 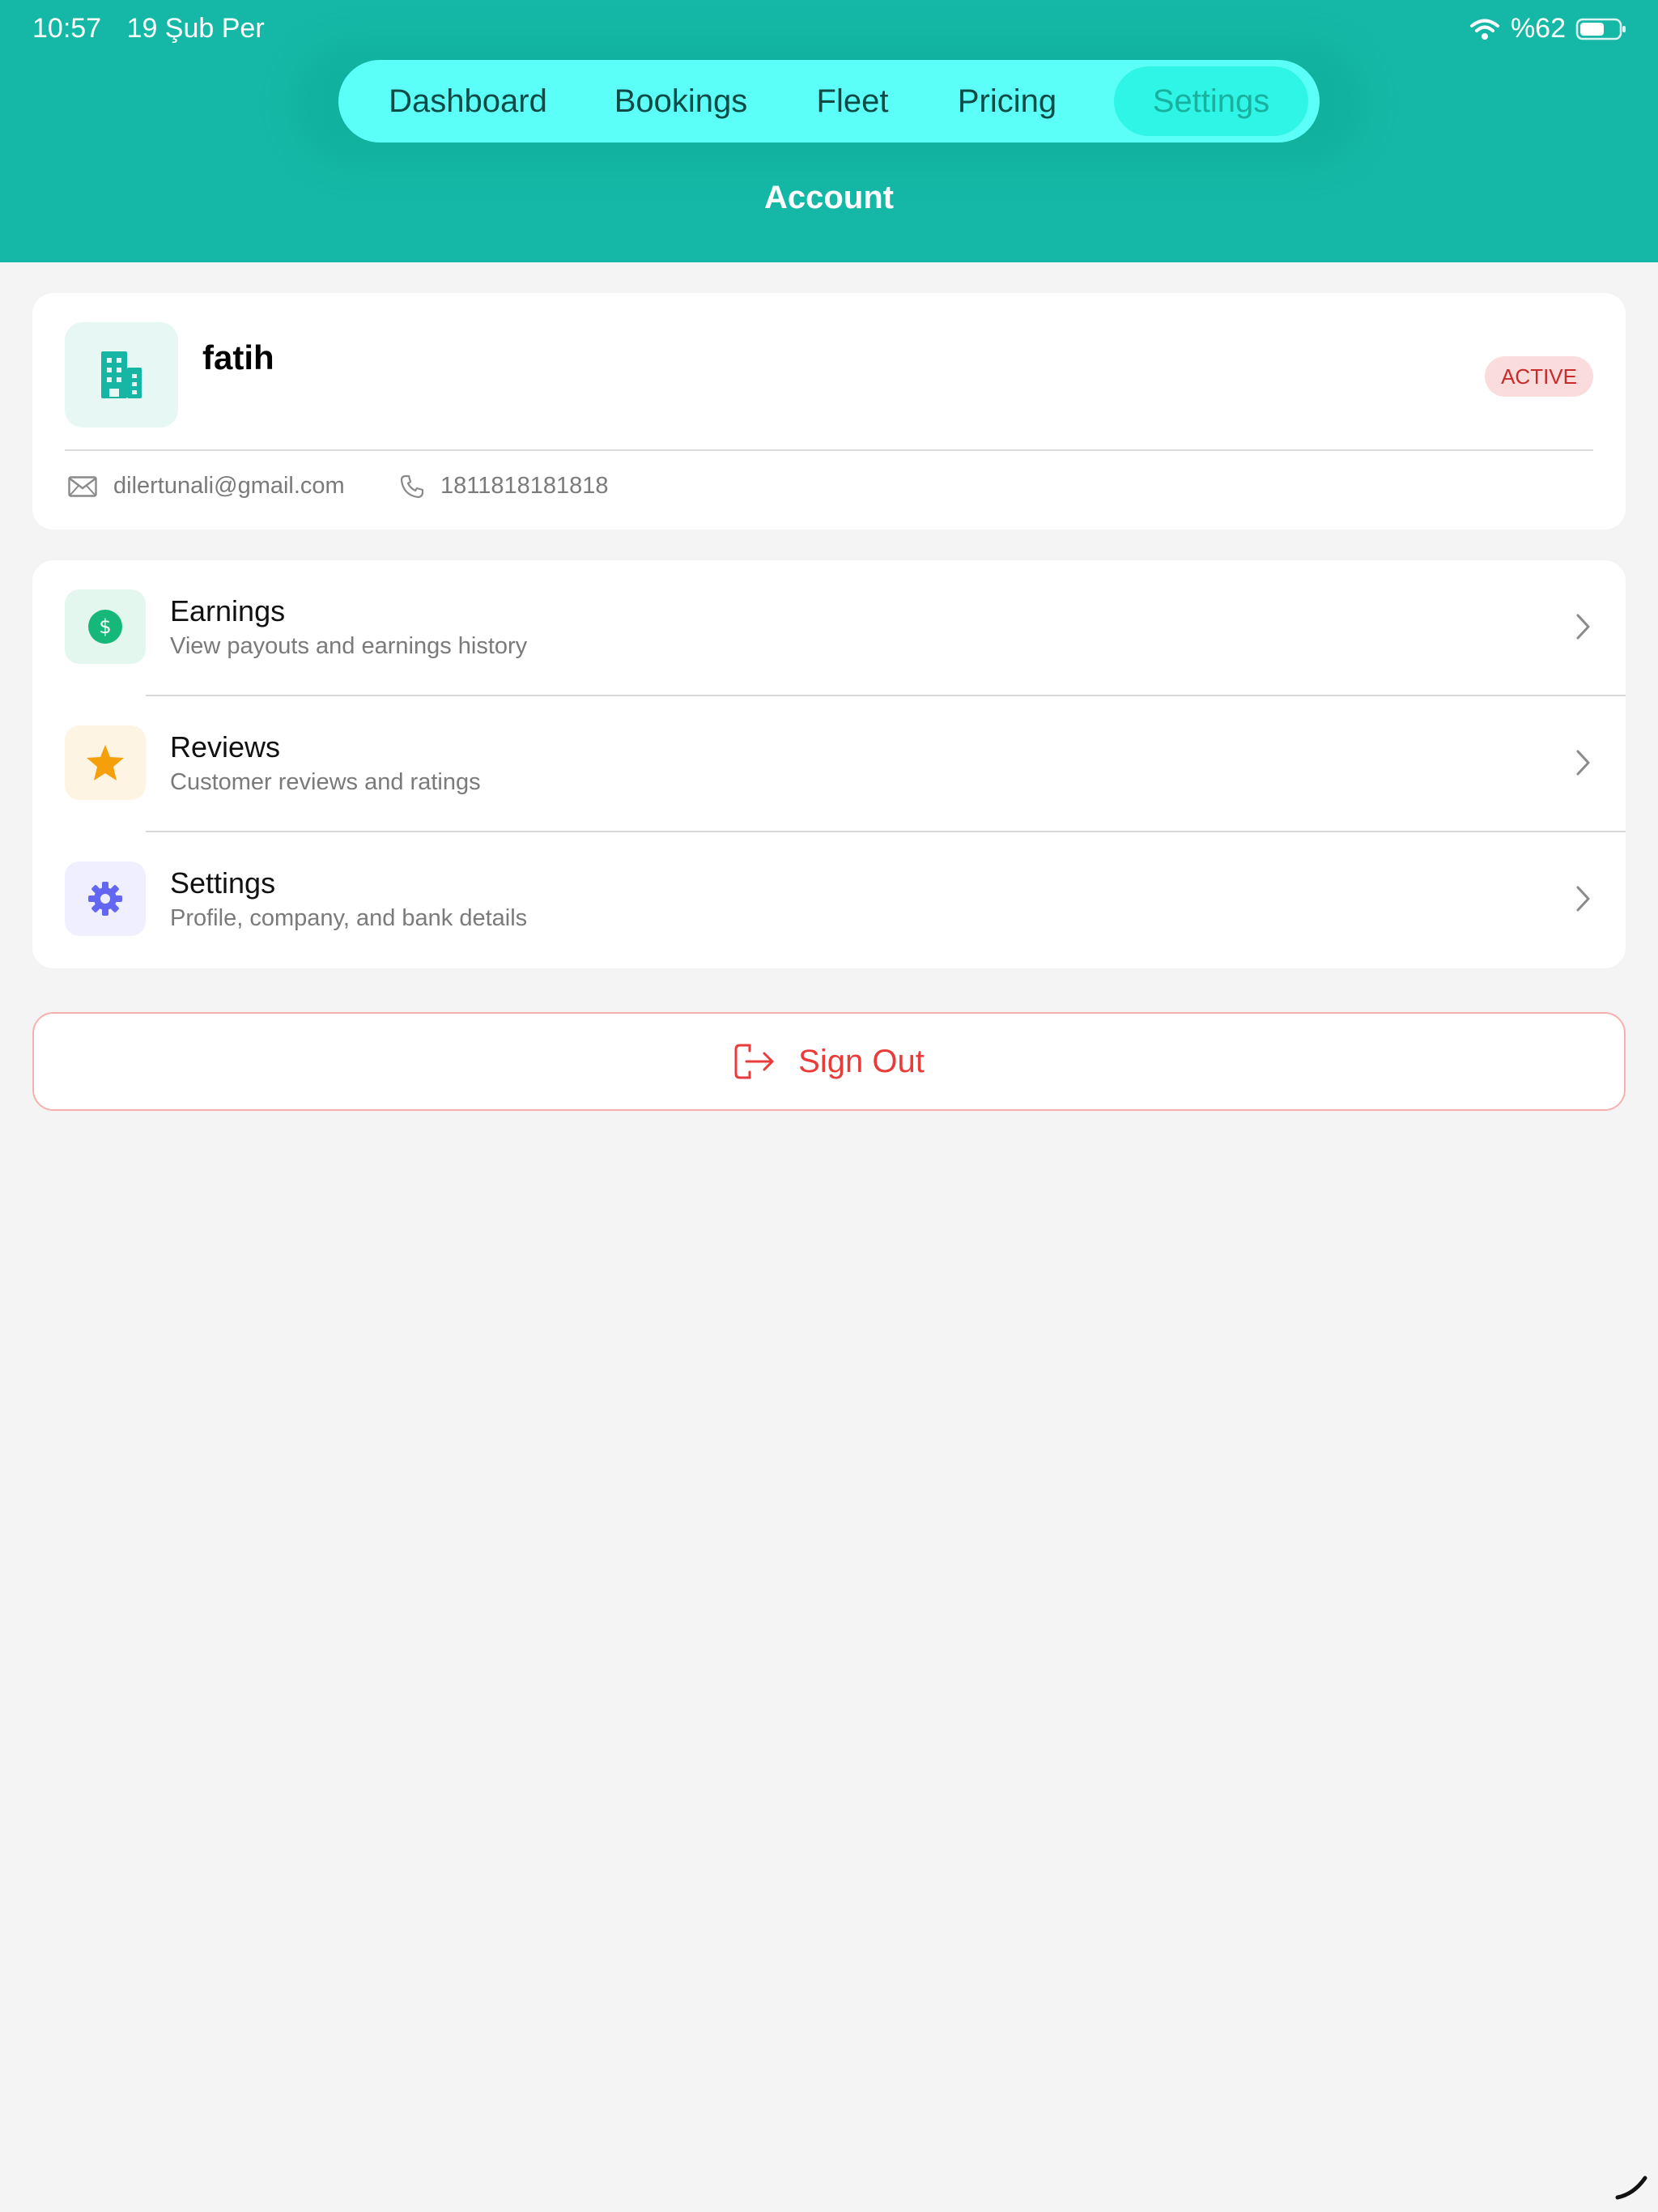 I want to click on gear-icon, so click(x=105, y=899).